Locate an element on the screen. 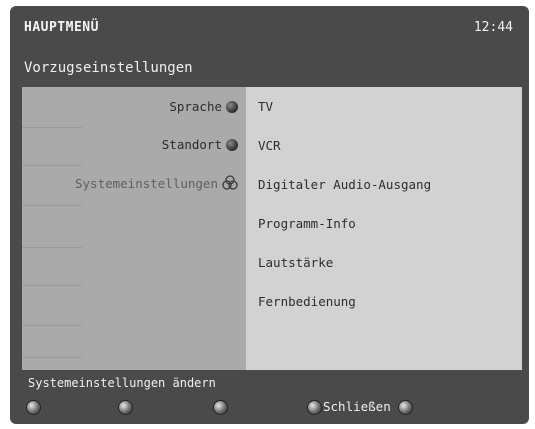  status-hint: Systemeinstellungen ändern is located at coordinates (122, 383).